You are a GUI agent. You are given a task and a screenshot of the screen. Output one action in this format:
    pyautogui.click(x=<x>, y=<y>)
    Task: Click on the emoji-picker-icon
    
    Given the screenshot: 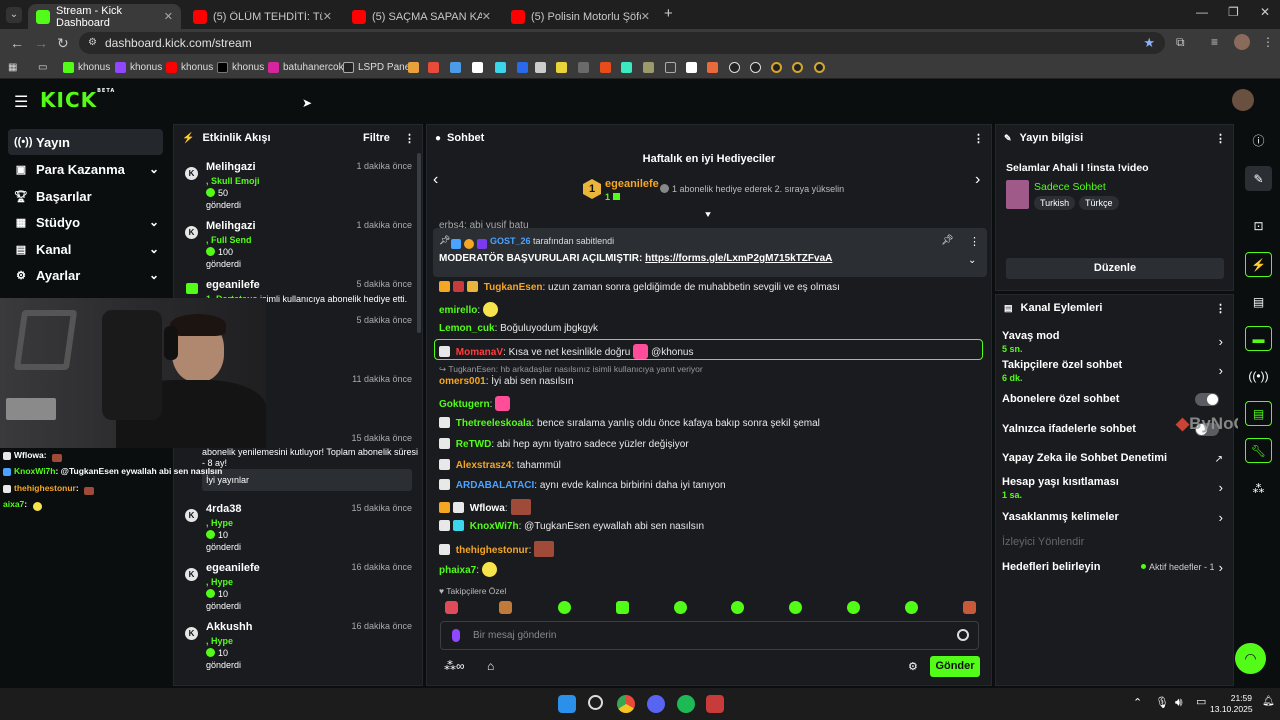 What is the action you would take?
    pyautogui.click(x=963, y=635)
    